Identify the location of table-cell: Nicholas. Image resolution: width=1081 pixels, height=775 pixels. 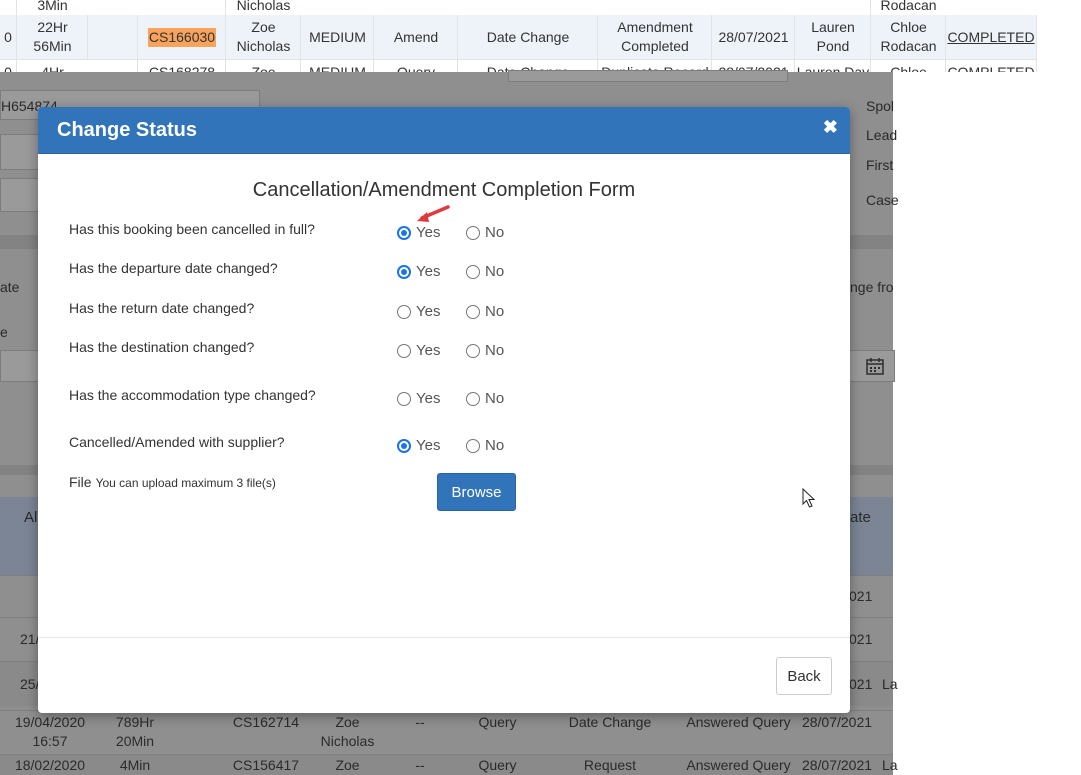
(263, 7).